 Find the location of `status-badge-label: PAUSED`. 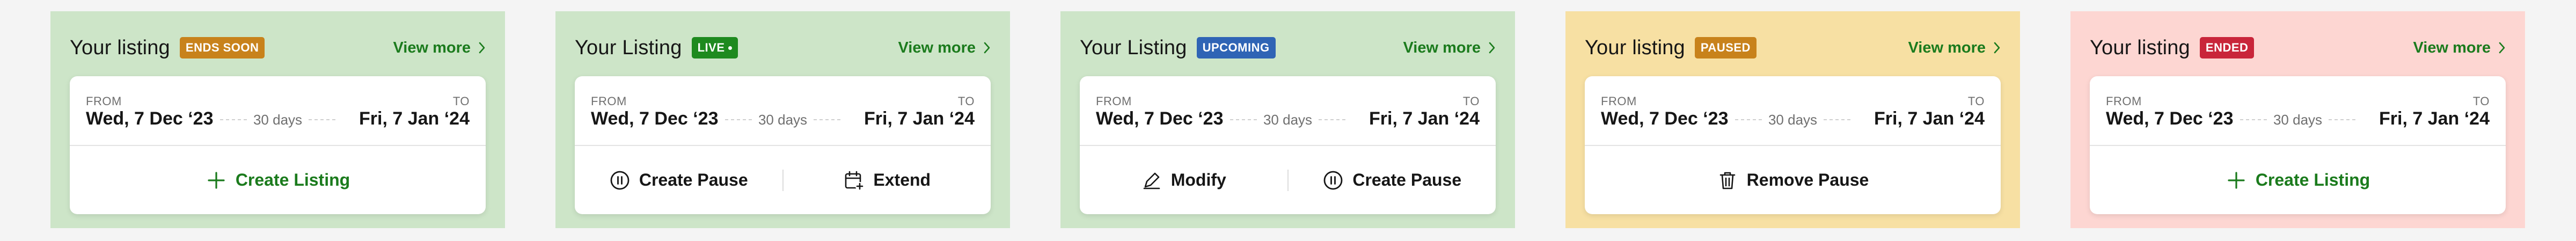

status-badge-label: PAUSED is located at coordinates (1725, 47).